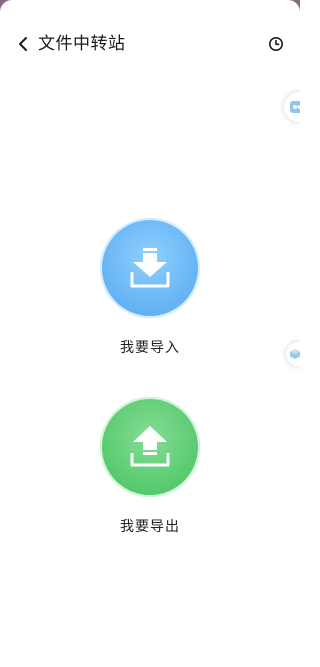 This screenshot has height=667, width=320. I want to click on floating-assistant-button, so click(292, 107).